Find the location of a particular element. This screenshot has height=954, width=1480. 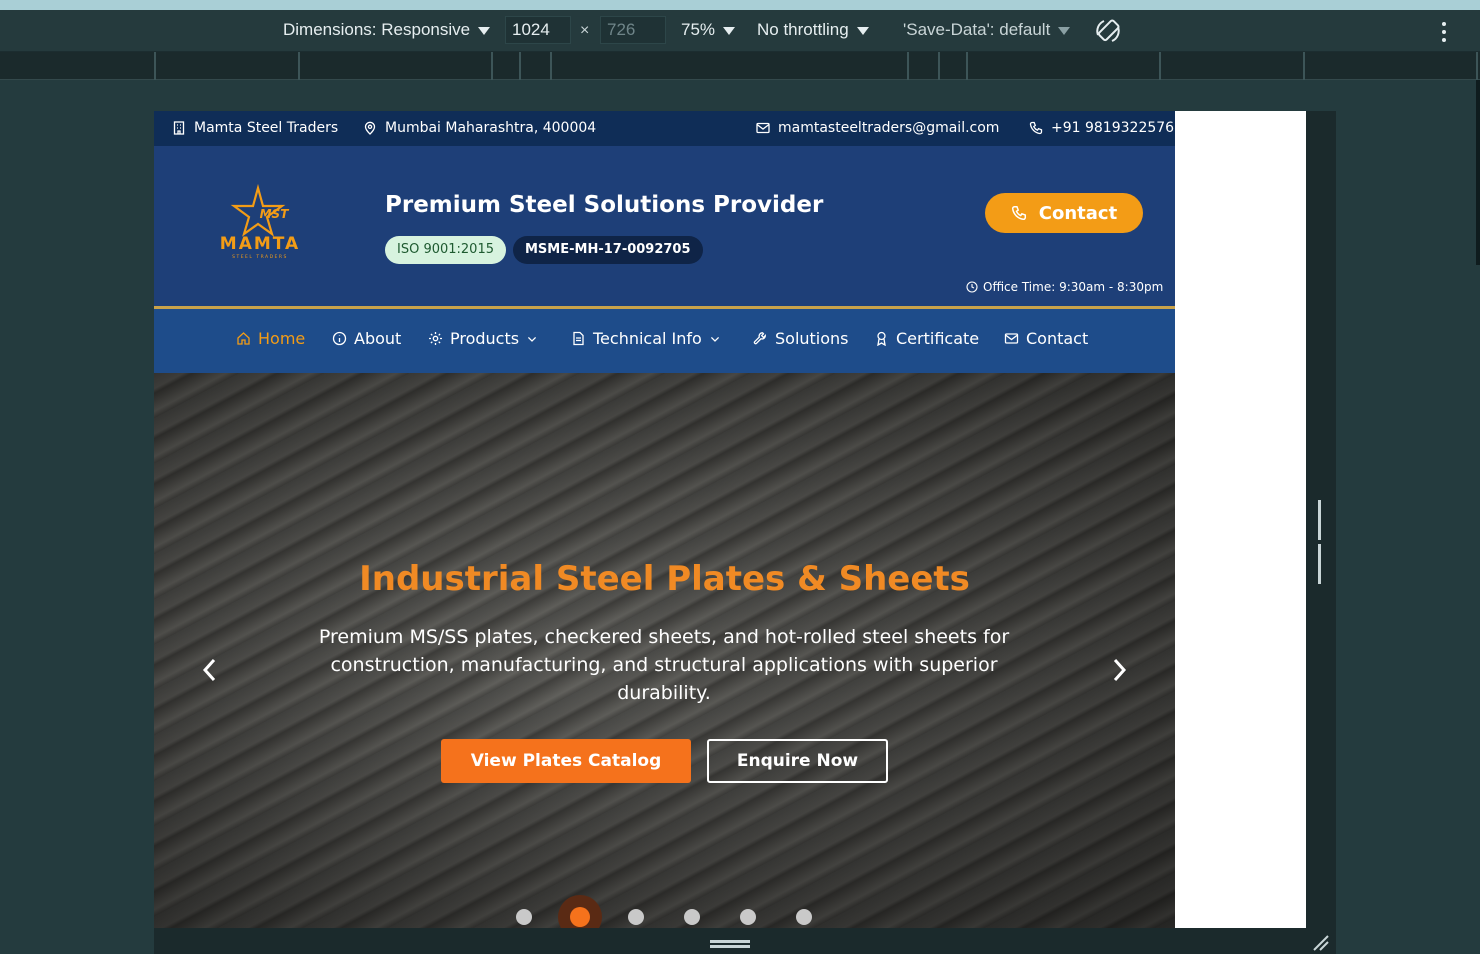

zoom-label: 75% is located at coordinates (698, 29).